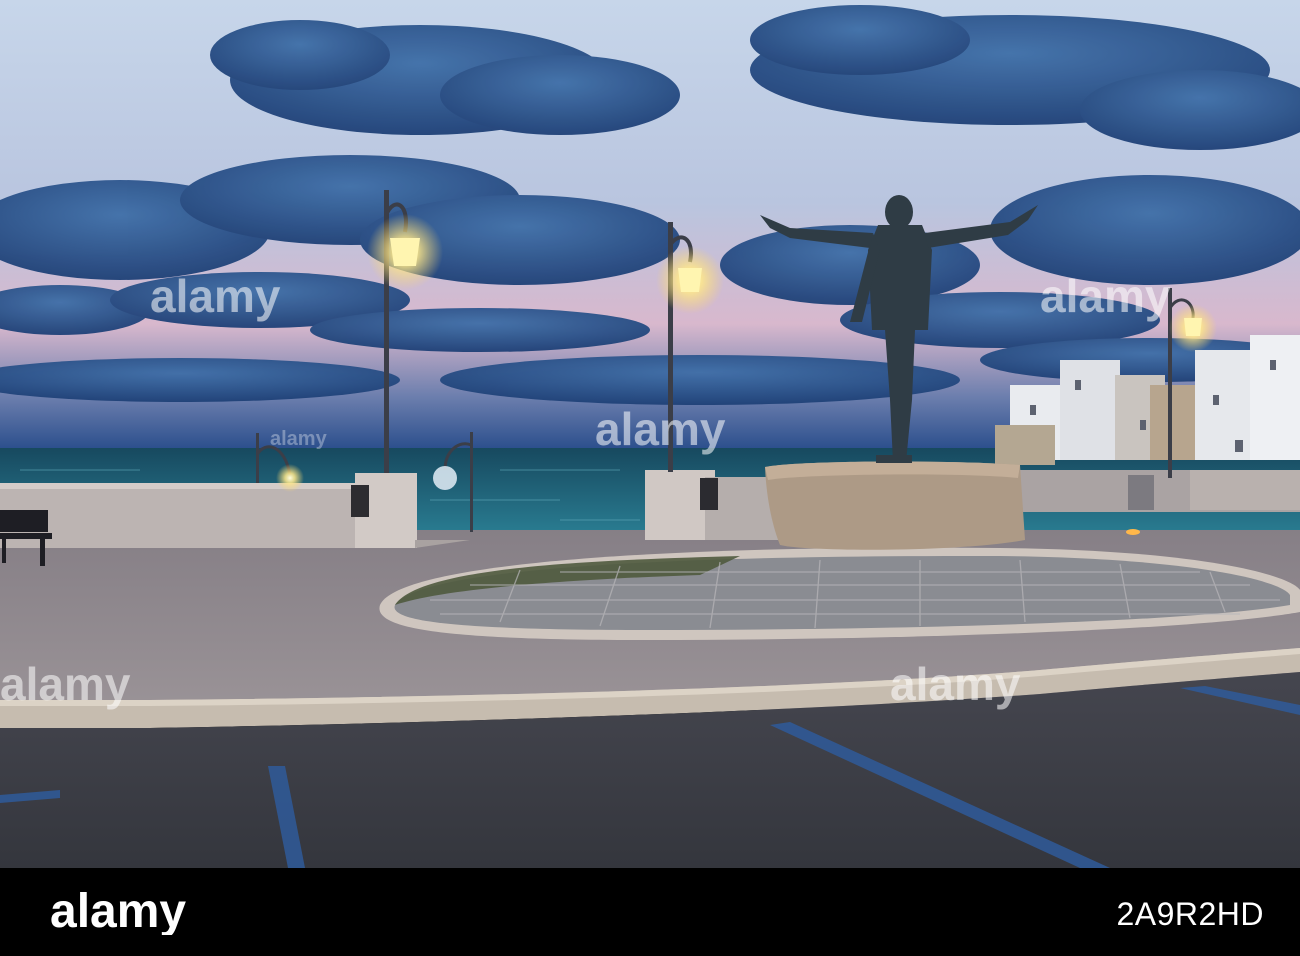 This screenshot has width=1300, height=956. I want to click on alamy-logo: alamy, so click(118, 912).